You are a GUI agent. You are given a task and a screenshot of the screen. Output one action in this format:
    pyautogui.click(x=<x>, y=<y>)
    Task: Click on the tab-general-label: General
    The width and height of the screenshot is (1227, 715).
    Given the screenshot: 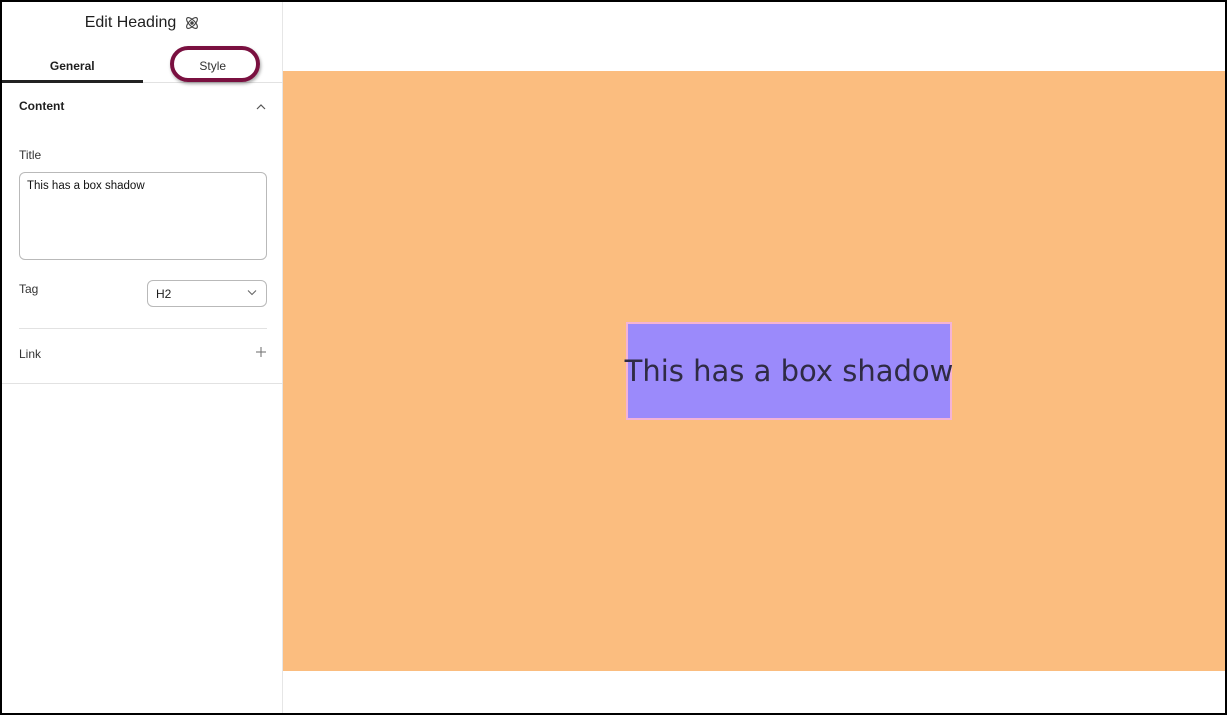 What is the action you would take?
    pyautogui.click(x=72, y=66)
    